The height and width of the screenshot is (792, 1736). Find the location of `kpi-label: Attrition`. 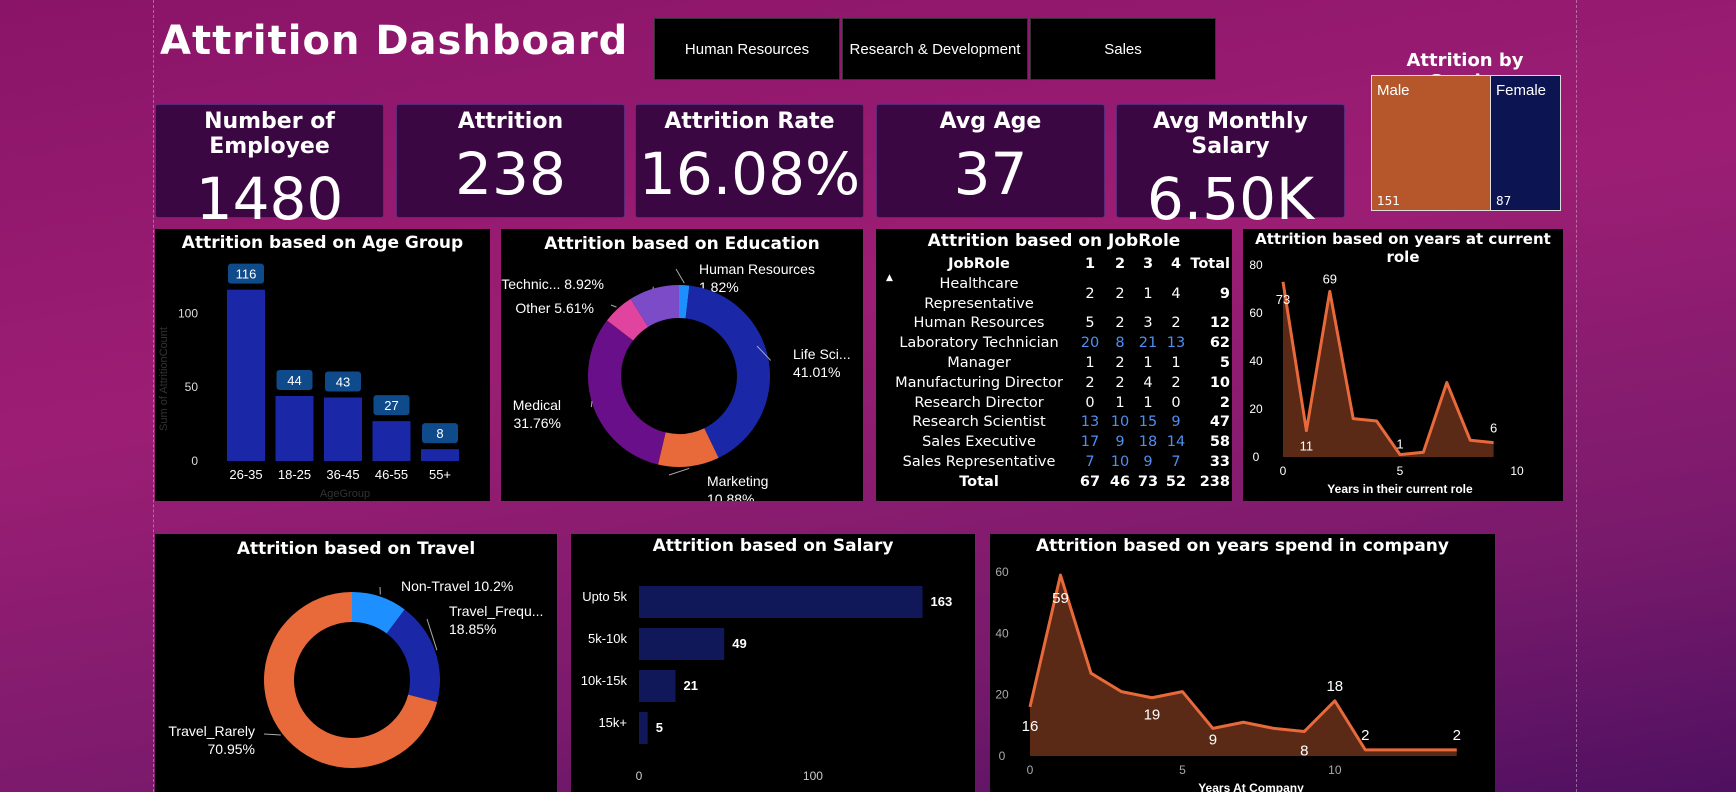

kpi-label: Attrition is located at coordinates (510, 121).